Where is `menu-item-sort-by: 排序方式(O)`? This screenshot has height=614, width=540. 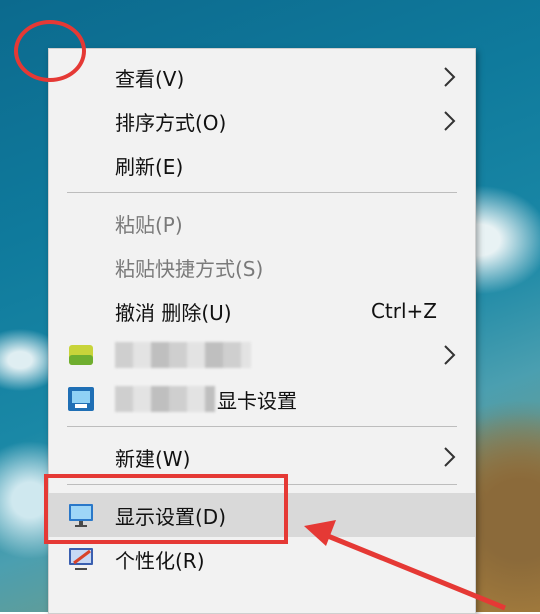 menu-item-sort-by: 排序方式(O) is located at coordinates (262, 121).